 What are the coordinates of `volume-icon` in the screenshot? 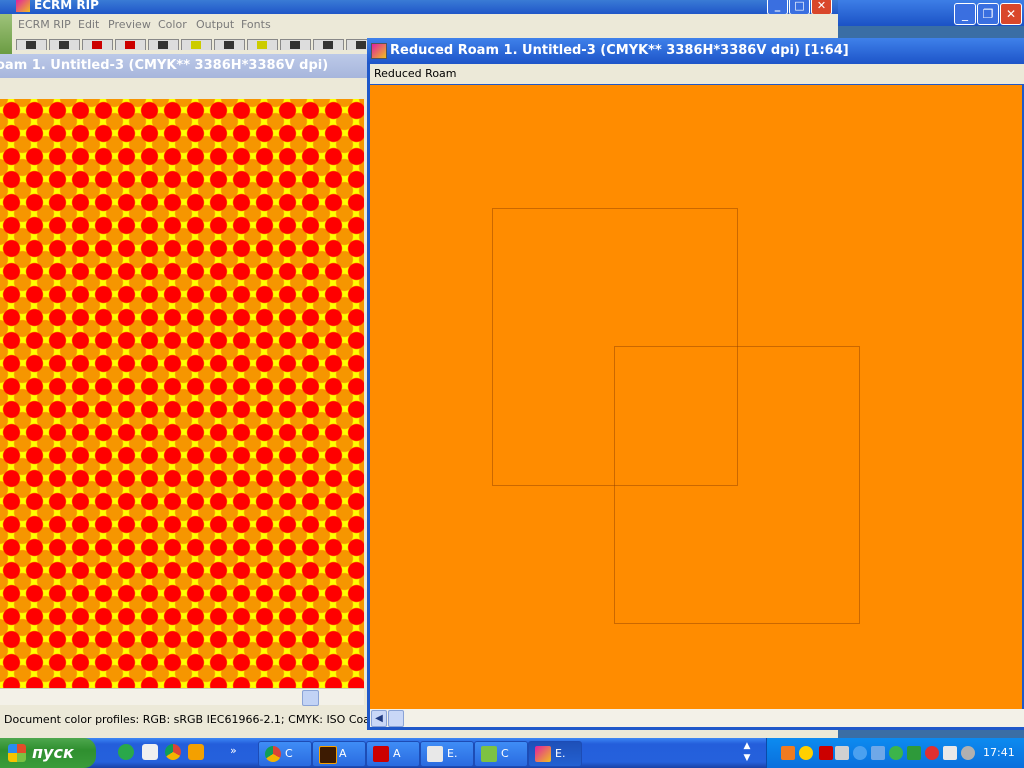 It's located at (842, 753).